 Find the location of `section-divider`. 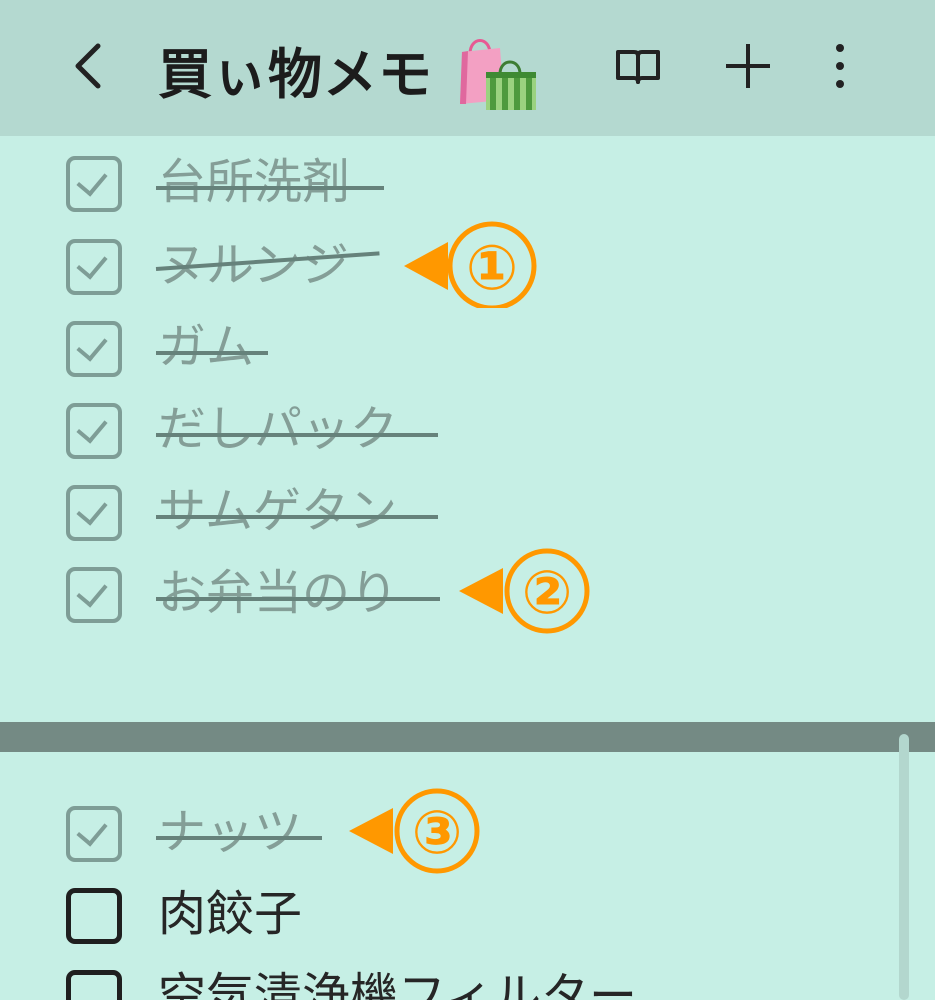

section-divider is located at coordinates (467, 737).